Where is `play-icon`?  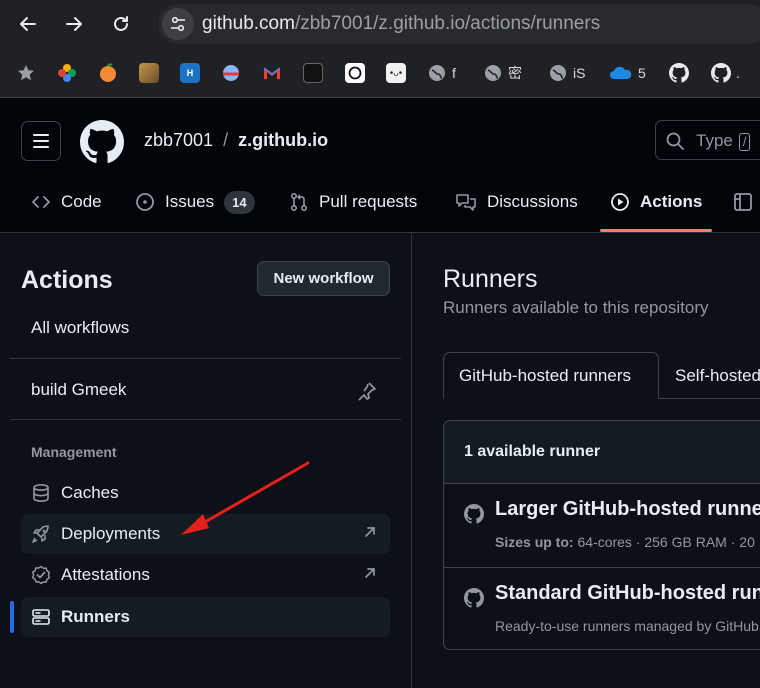 play-icon is located at coordinates (620, 202).